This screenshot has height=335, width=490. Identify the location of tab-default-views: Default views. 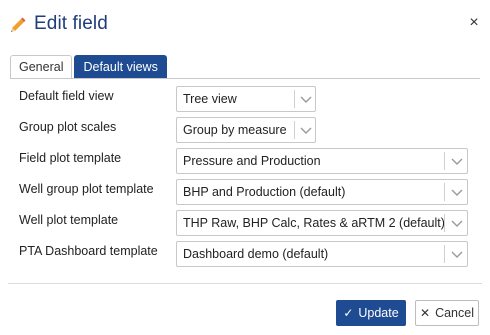
(120, 66).